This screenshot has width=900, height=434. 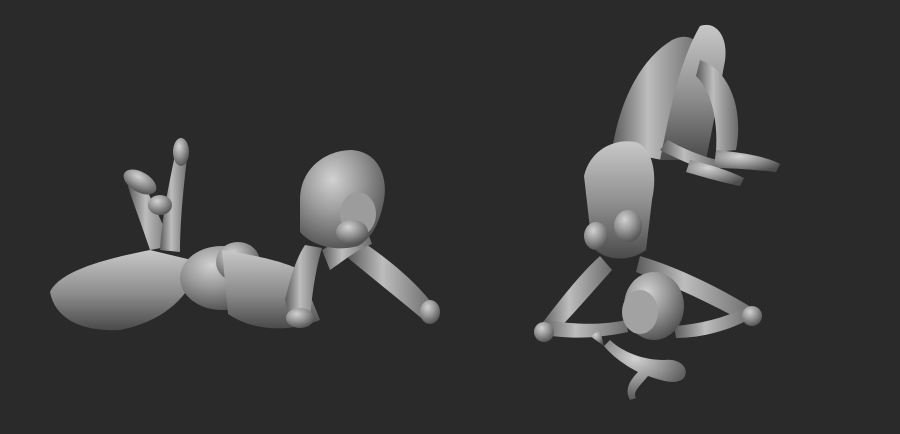 What do you see at coordinates (181, 152) in the screenshot?
I see `prone-foot-right` at bounding box center [181, 152].